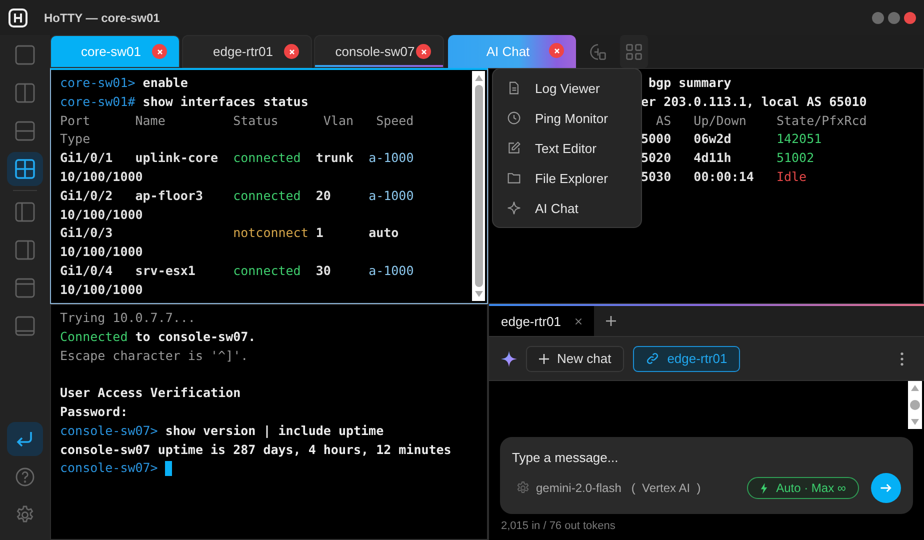 The width and height of the screenshot is (924, 540). What do you see at coordinates (567, 118) in the screenshot?
I see `menu-item: Ping Monitor` at bounding box center [567, 118].